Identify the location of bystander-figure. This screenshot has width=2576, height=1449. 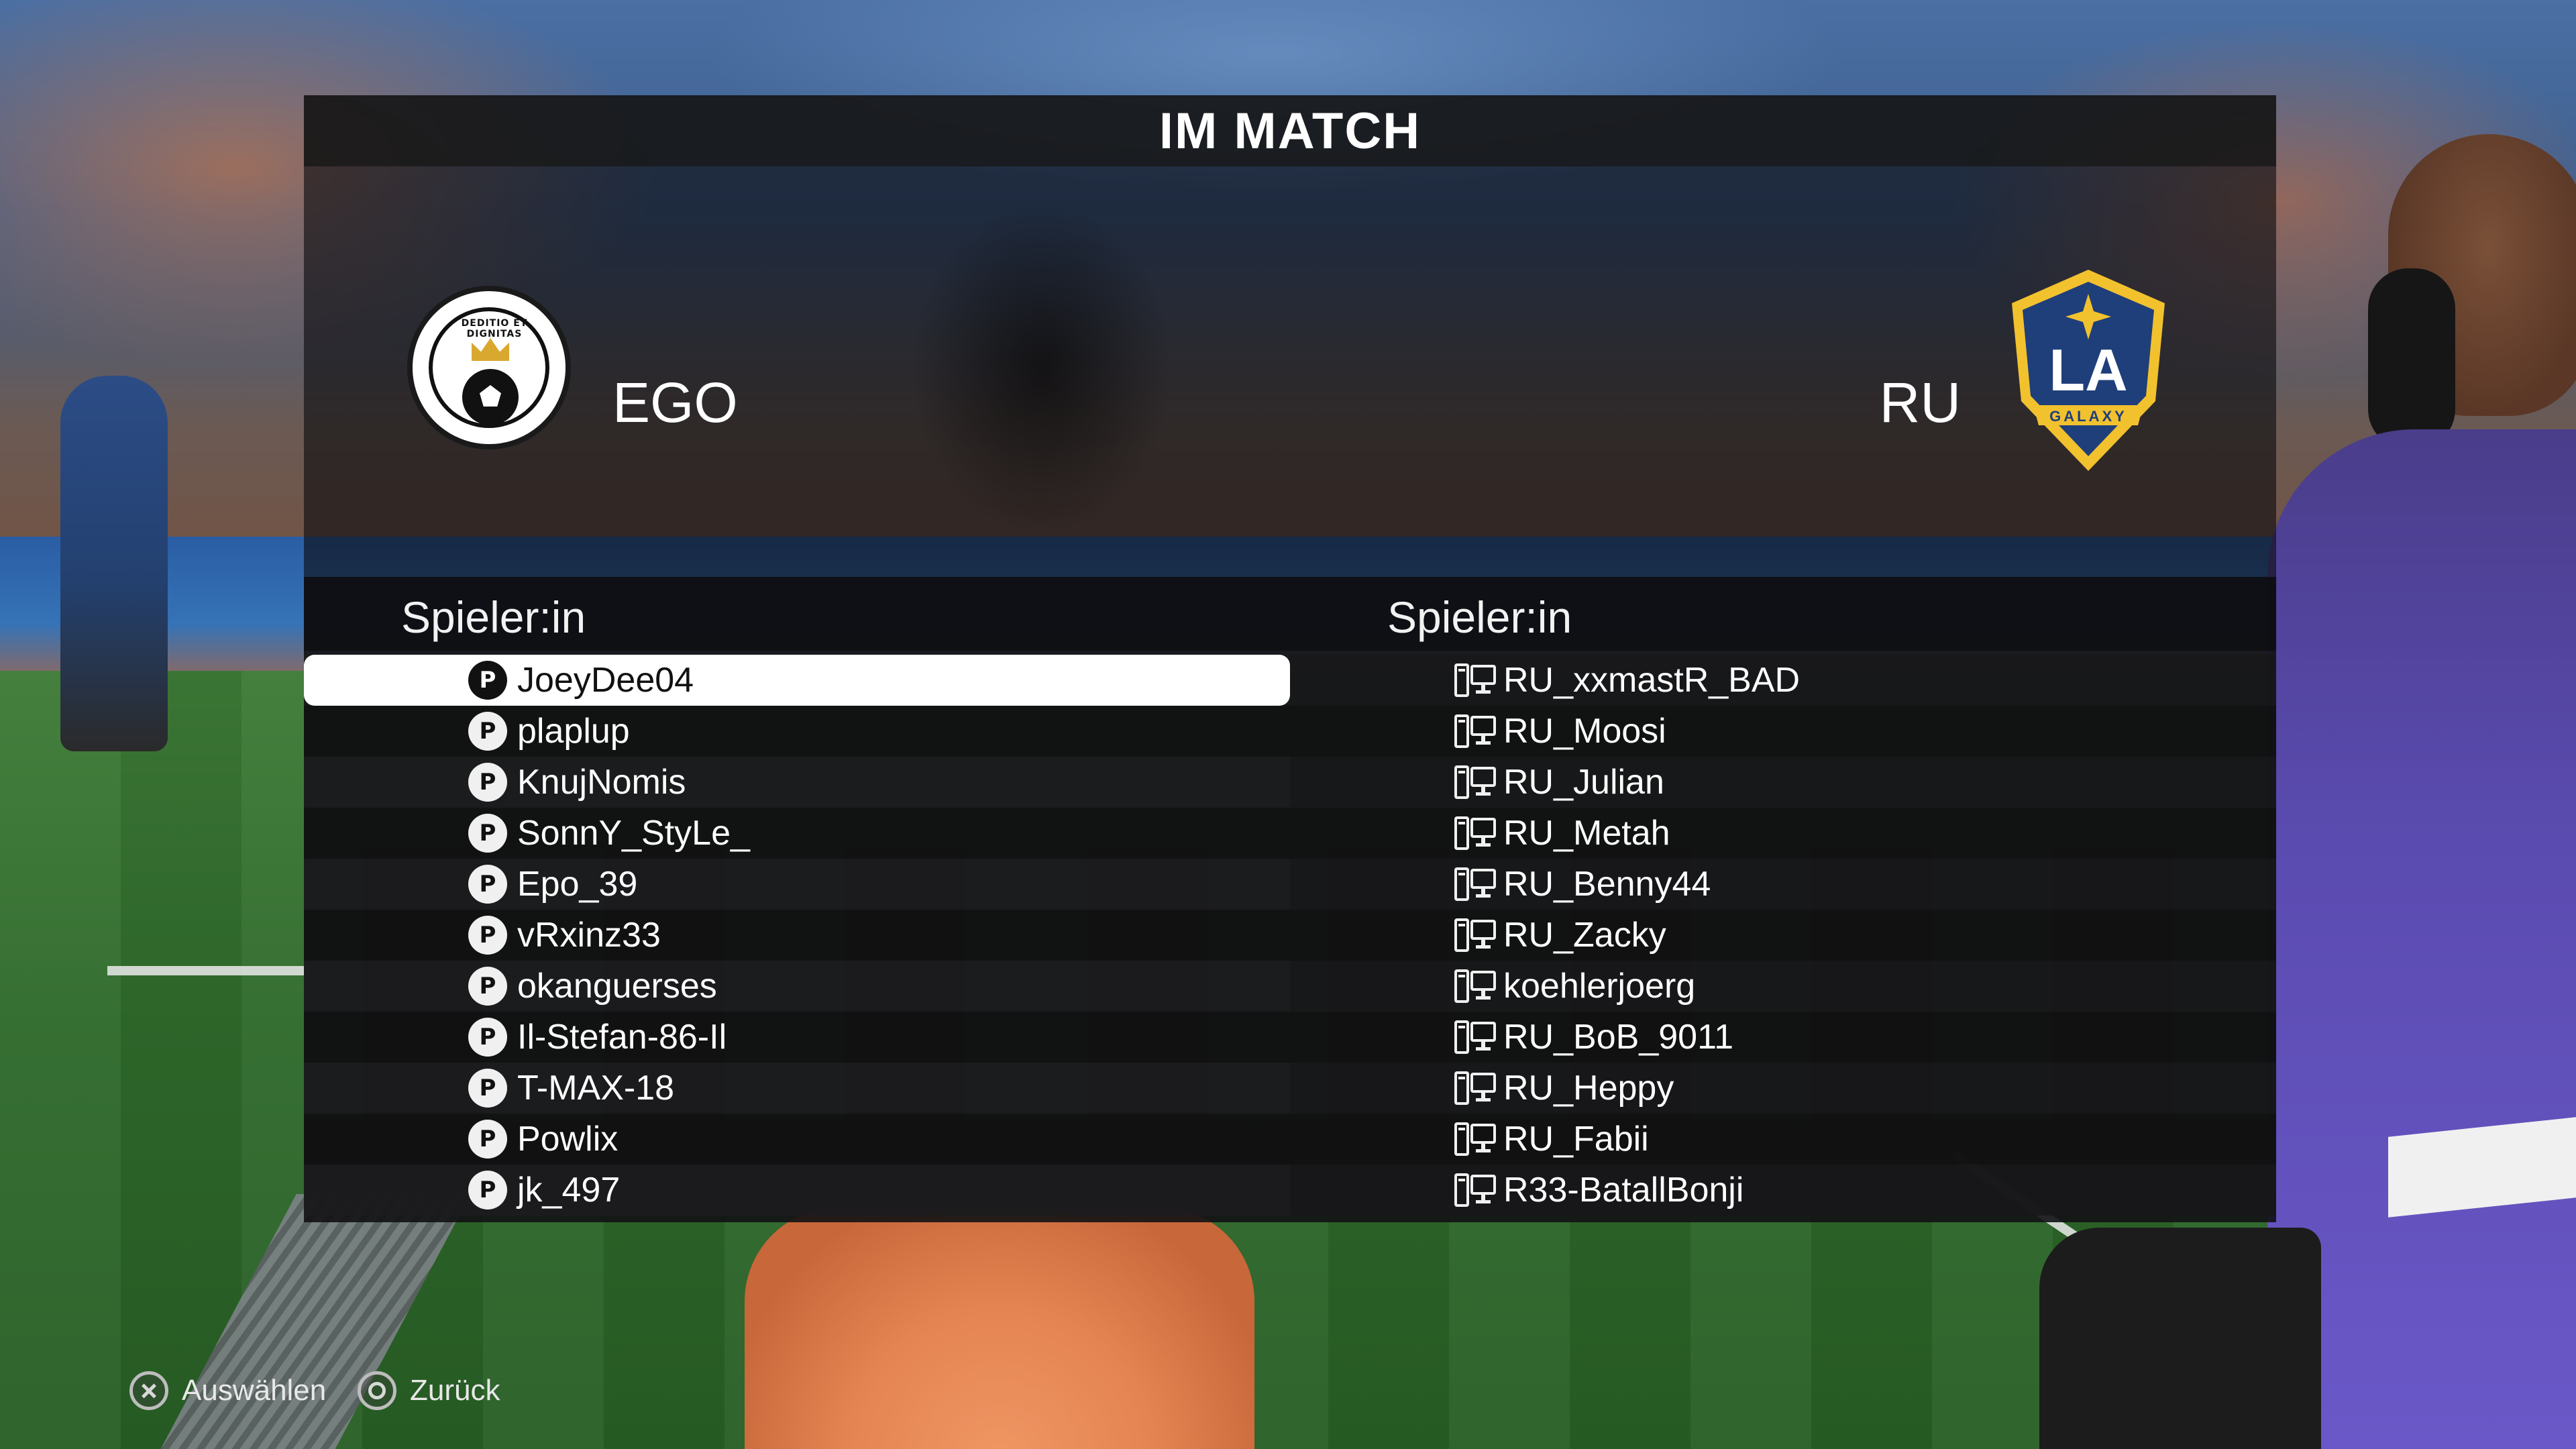
(114, 563).